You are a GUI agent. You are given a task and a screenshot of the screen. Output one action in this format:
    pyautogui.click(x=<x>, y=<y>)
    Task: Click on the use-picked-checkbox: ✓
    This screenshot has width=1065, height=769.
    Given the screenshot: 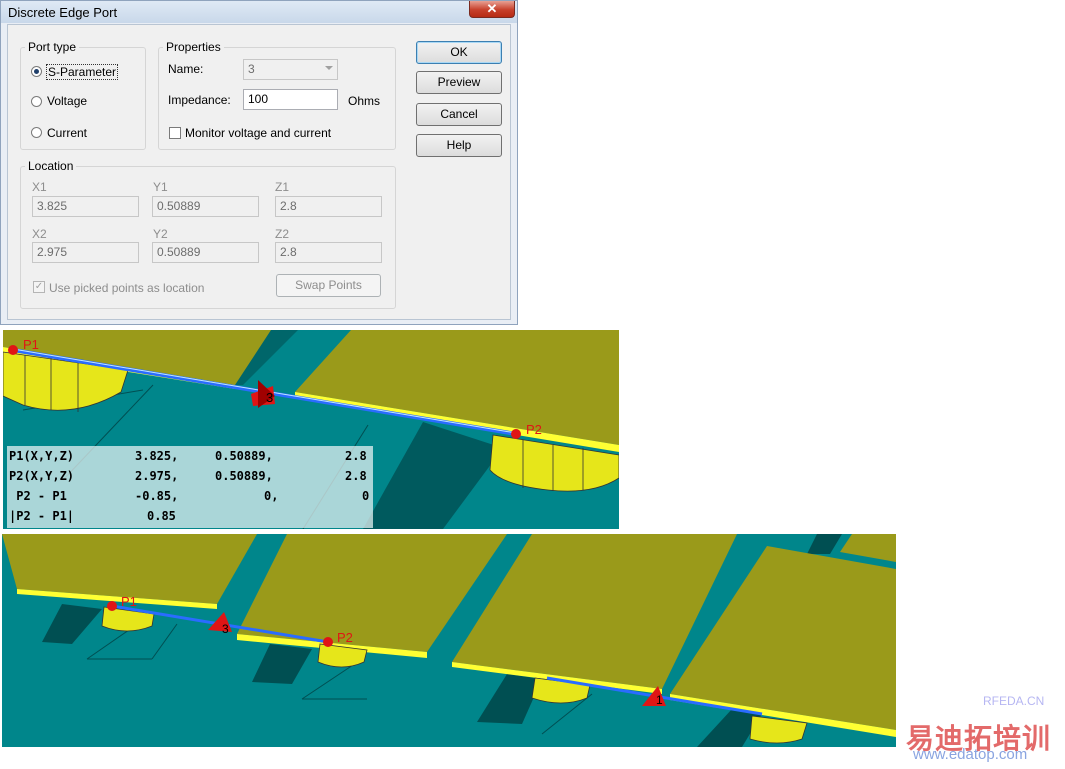 What is the action you would take?
    pyautogui.click(x=39, y=287)
    